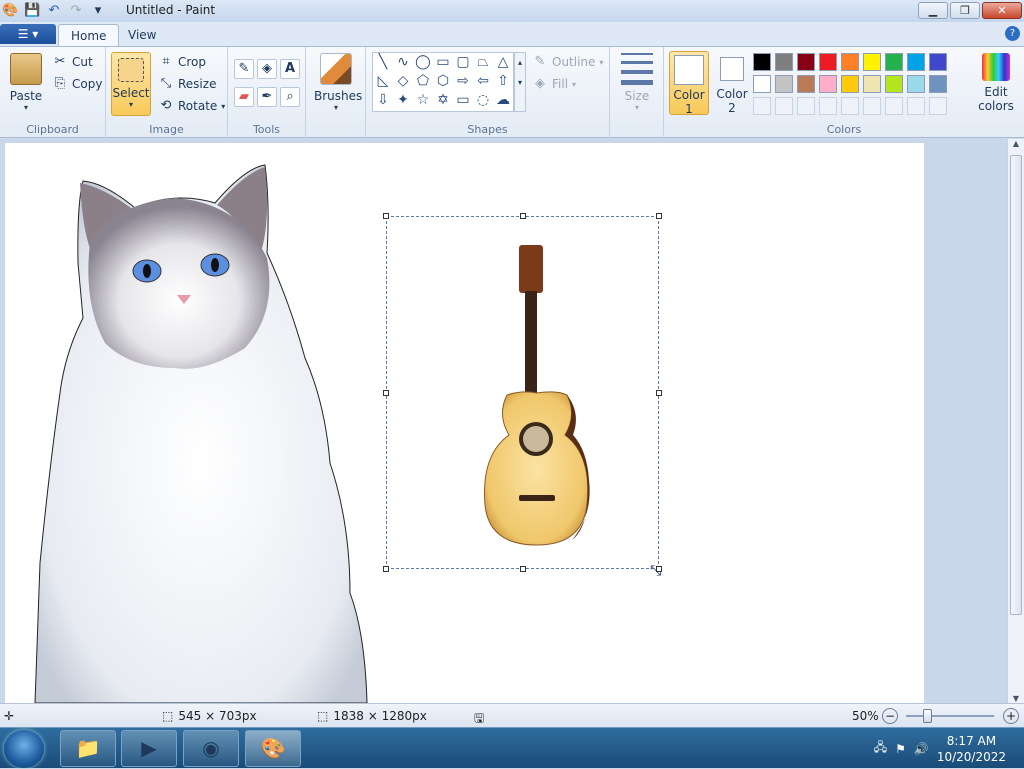 The height and width of the screenshot is (769, 1024). Describe the element at coordinates (520, 82) in the screenshot. I see `shapes-scroll: ▴ ▾` at that location.